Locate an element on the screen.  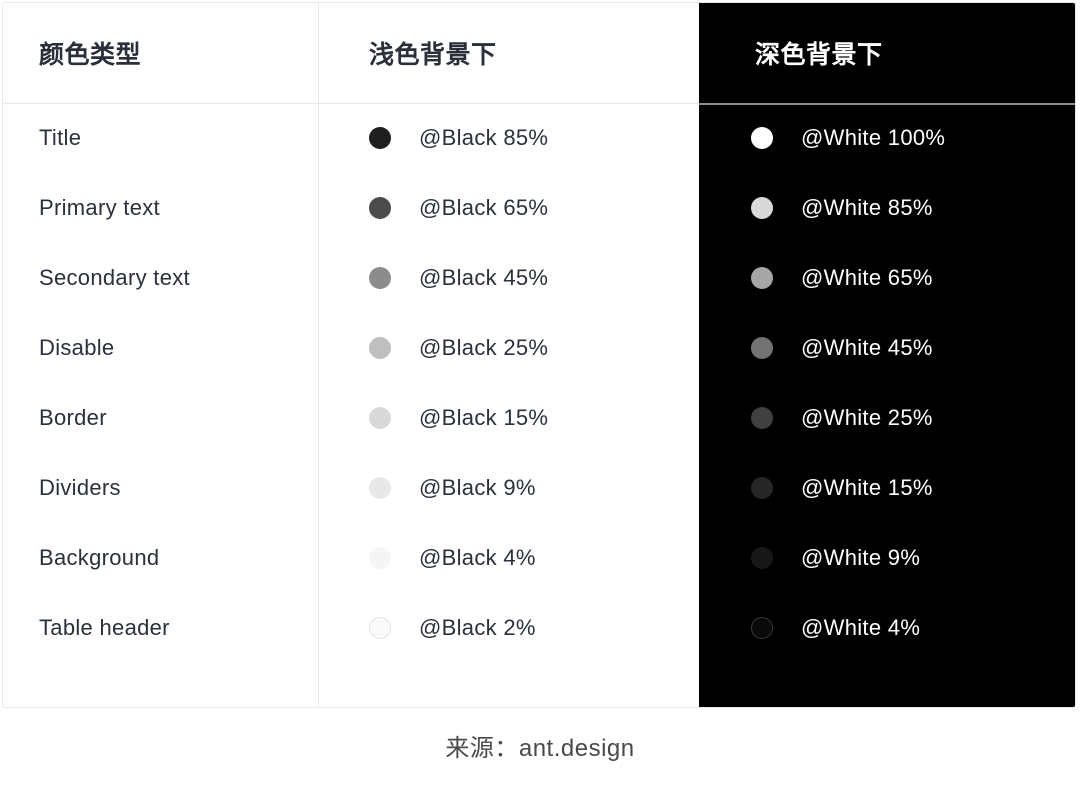
column-header-color-type: 颜色类型 is located at coordinates (90, 55).